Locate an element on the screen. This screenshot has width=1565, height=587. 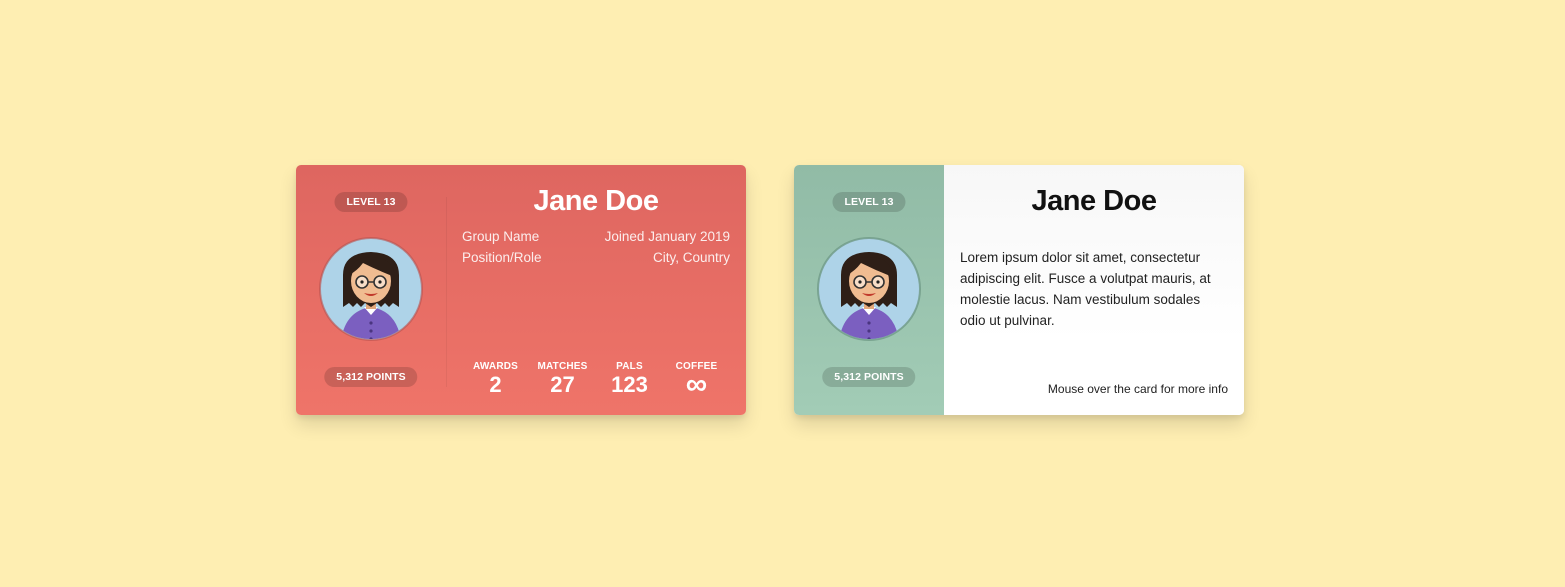
stat-value: 27 is located at coordinates (562, 384).